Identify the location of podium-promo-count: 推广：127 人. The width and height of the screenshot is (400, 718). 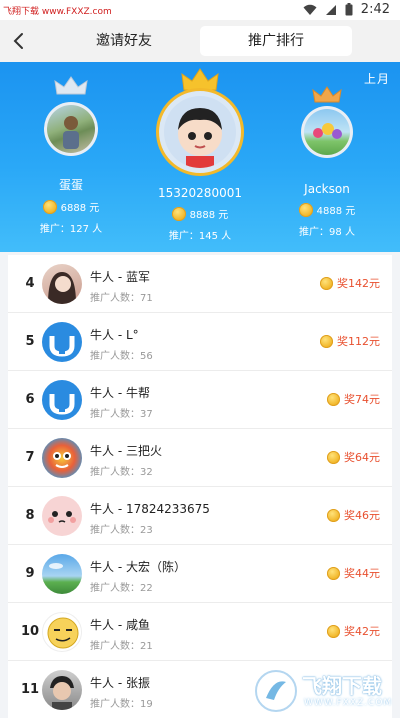
(71, 229).